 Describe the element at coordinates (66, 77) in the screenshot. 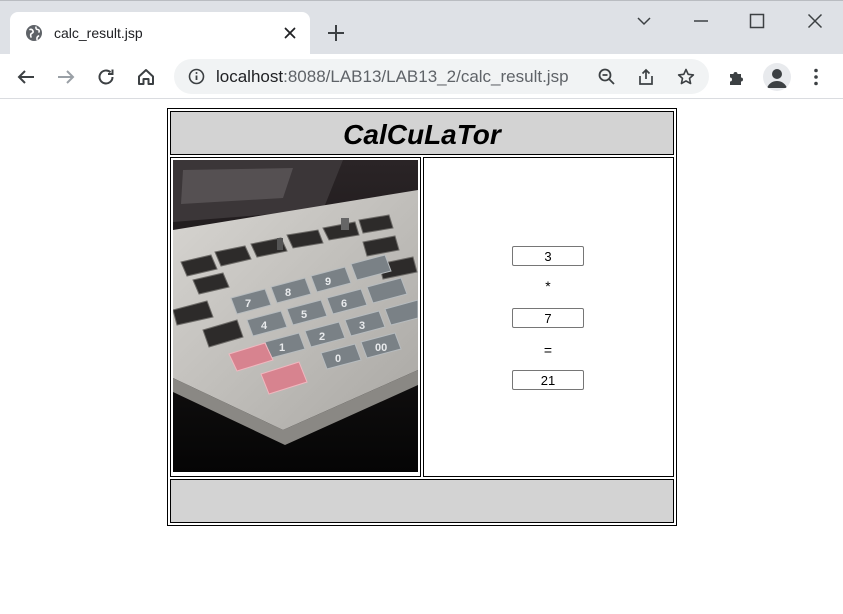

I see `arrow-right-icon` at that location.